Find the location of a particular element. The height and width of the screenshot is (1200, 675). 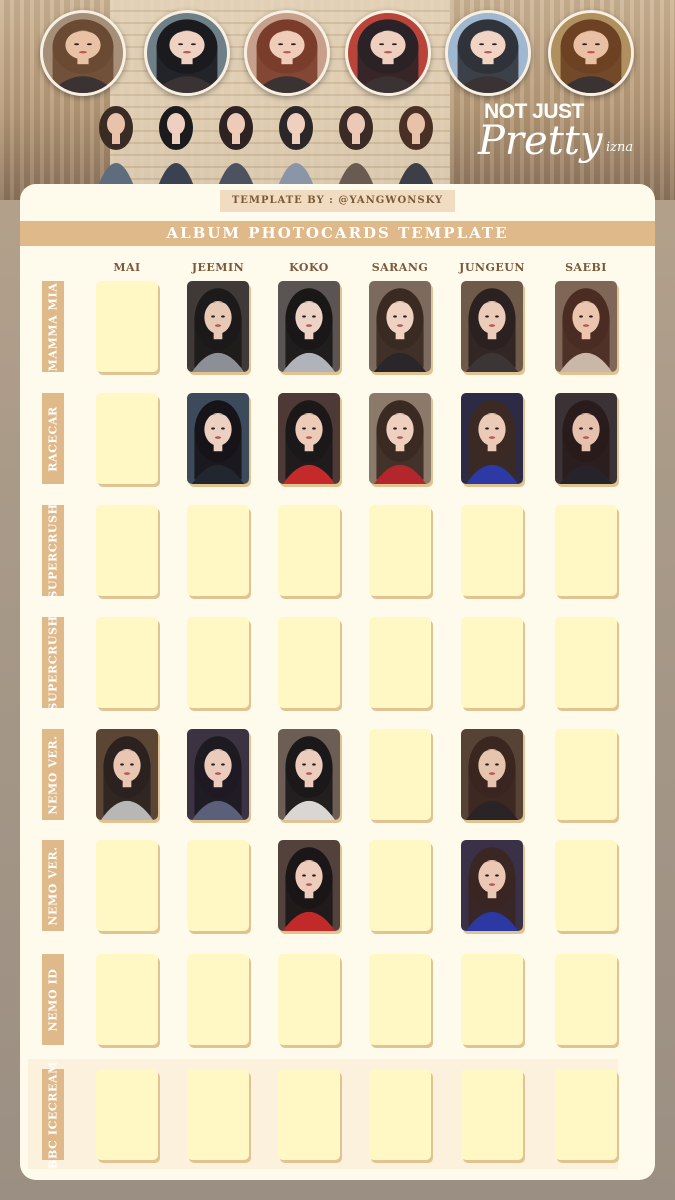

row-label: BBC ICECREAM is located at coordinates (53, 1114).